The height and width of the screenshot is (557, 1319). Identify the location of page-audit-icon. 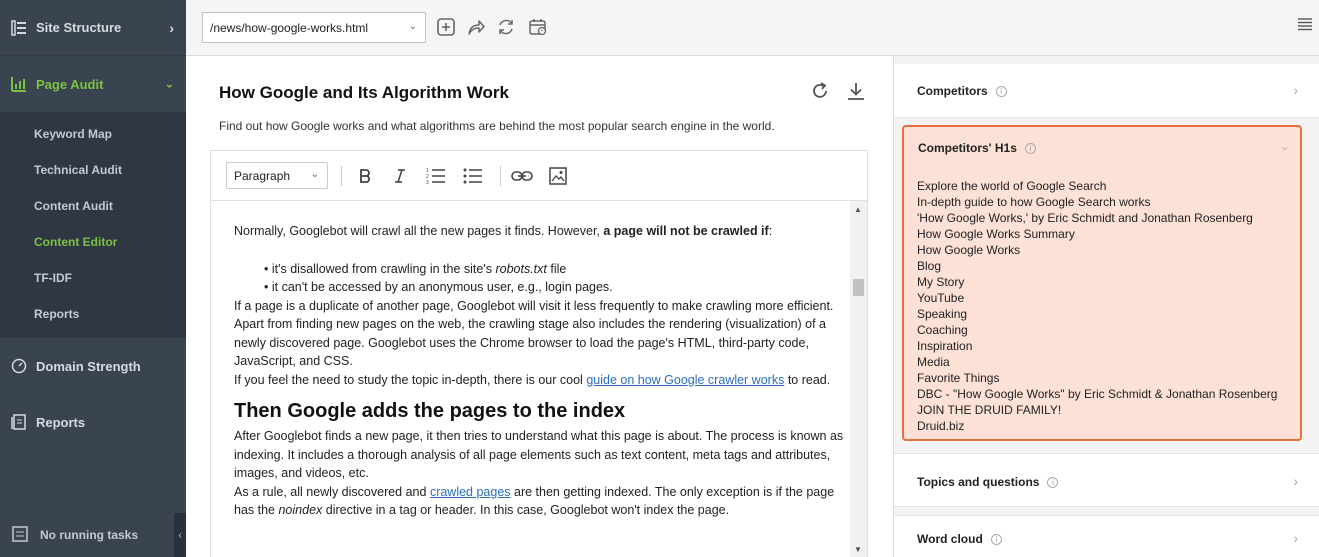
(19, 84).